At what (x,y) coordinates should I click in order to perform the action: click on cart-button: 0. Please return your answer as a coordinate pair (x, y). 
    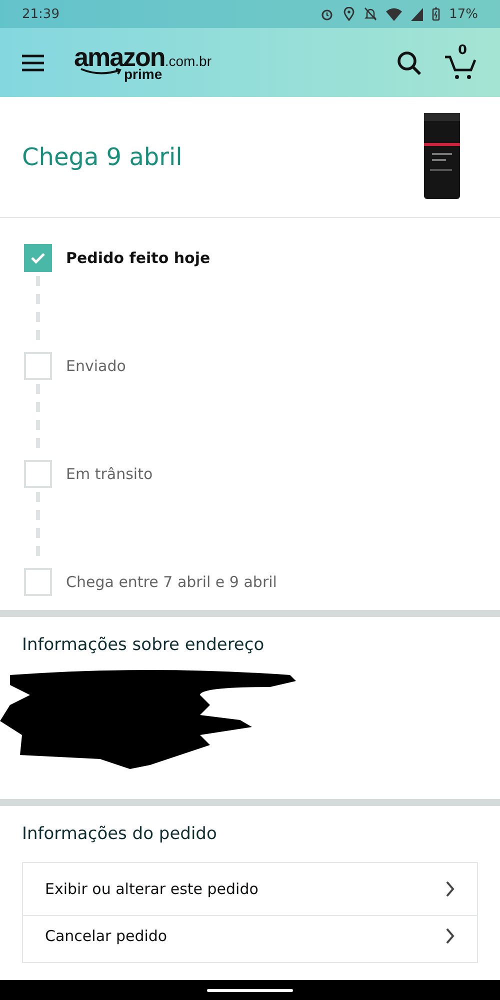
    Looking at the image, I should click on (461, 63).